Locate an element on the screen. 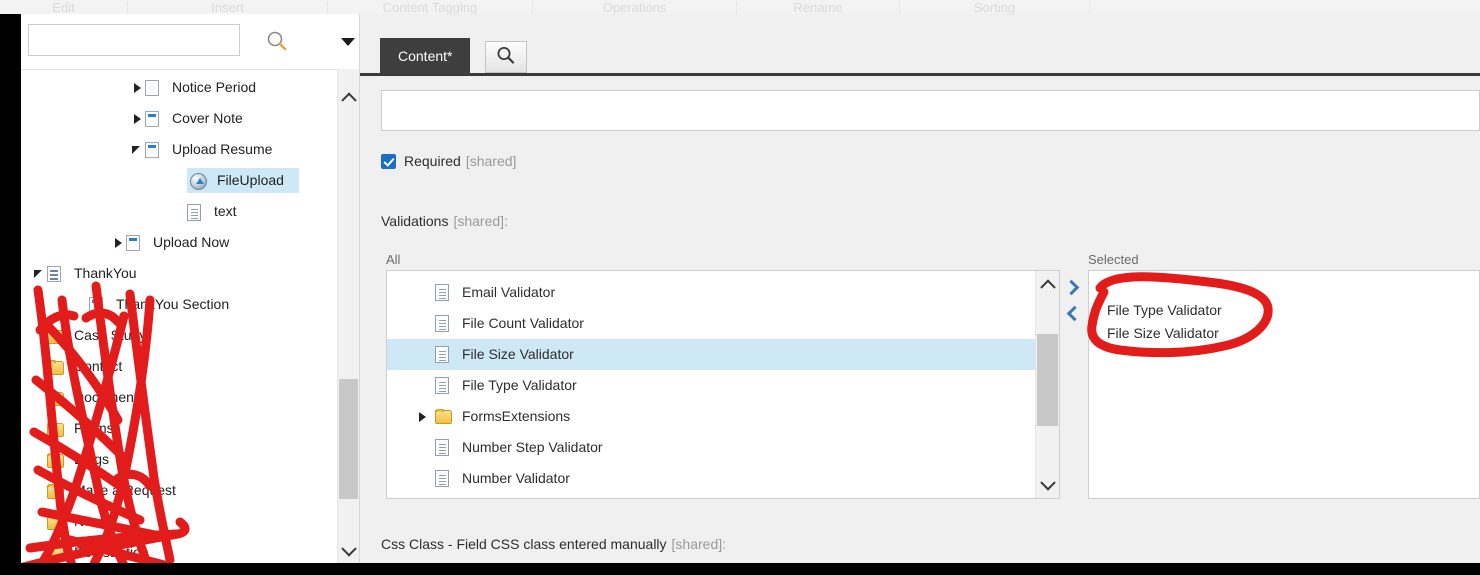 The image size is (1480, 575). required-shared-tag: [shared] is located at coordinates (491, 161).